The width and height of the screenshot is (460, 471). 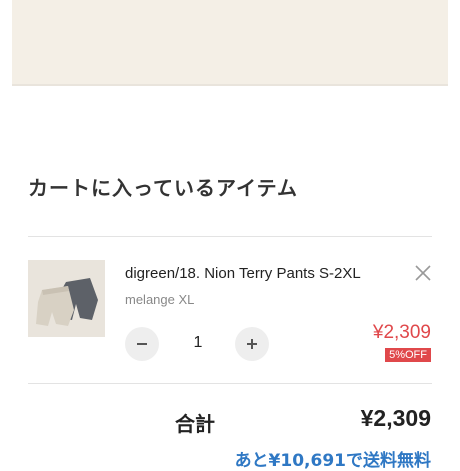 What do you see at coordinates (401, 332) in the screenshot?
I see `item-price: ¥2,309` at bounding box center [401, 332].